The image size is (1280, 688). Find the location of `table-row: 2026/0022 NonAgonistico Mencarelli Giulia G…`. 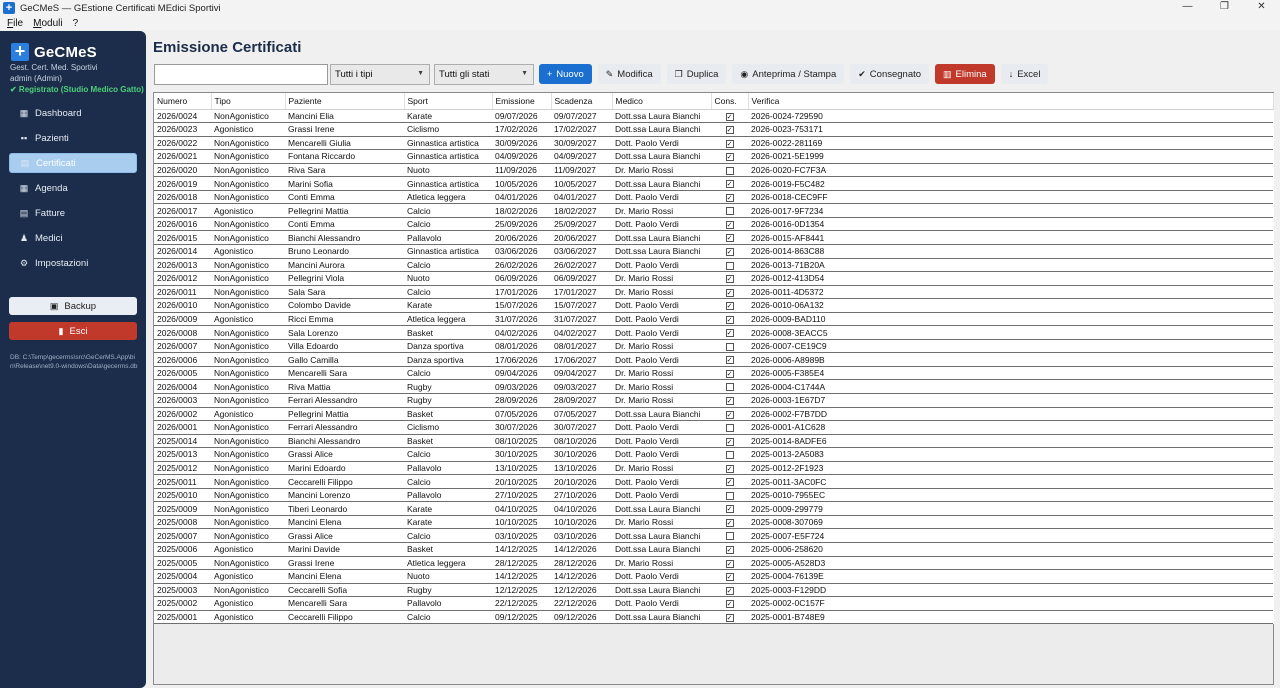

table-row: 2026/0022 NonAgonistico Mencarelli Giulia G… is located at coordinates (713, 143).